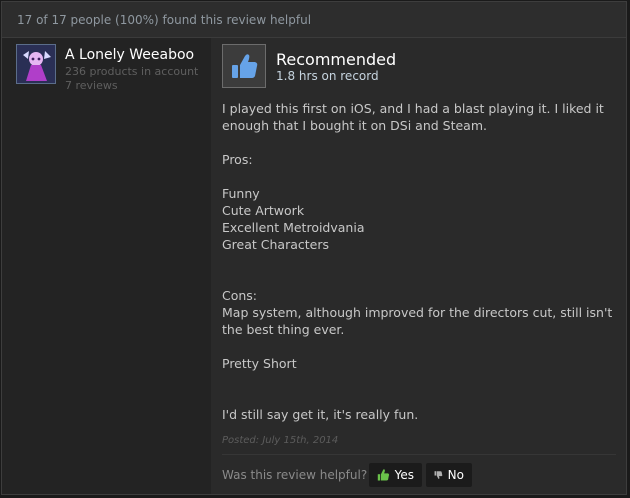 The image size is (630, 498). What do you see at coordinates (129, 55) in the screenshot?
I see `author-name: A Lonely Weeaboo` at bounding box center [129, 55].